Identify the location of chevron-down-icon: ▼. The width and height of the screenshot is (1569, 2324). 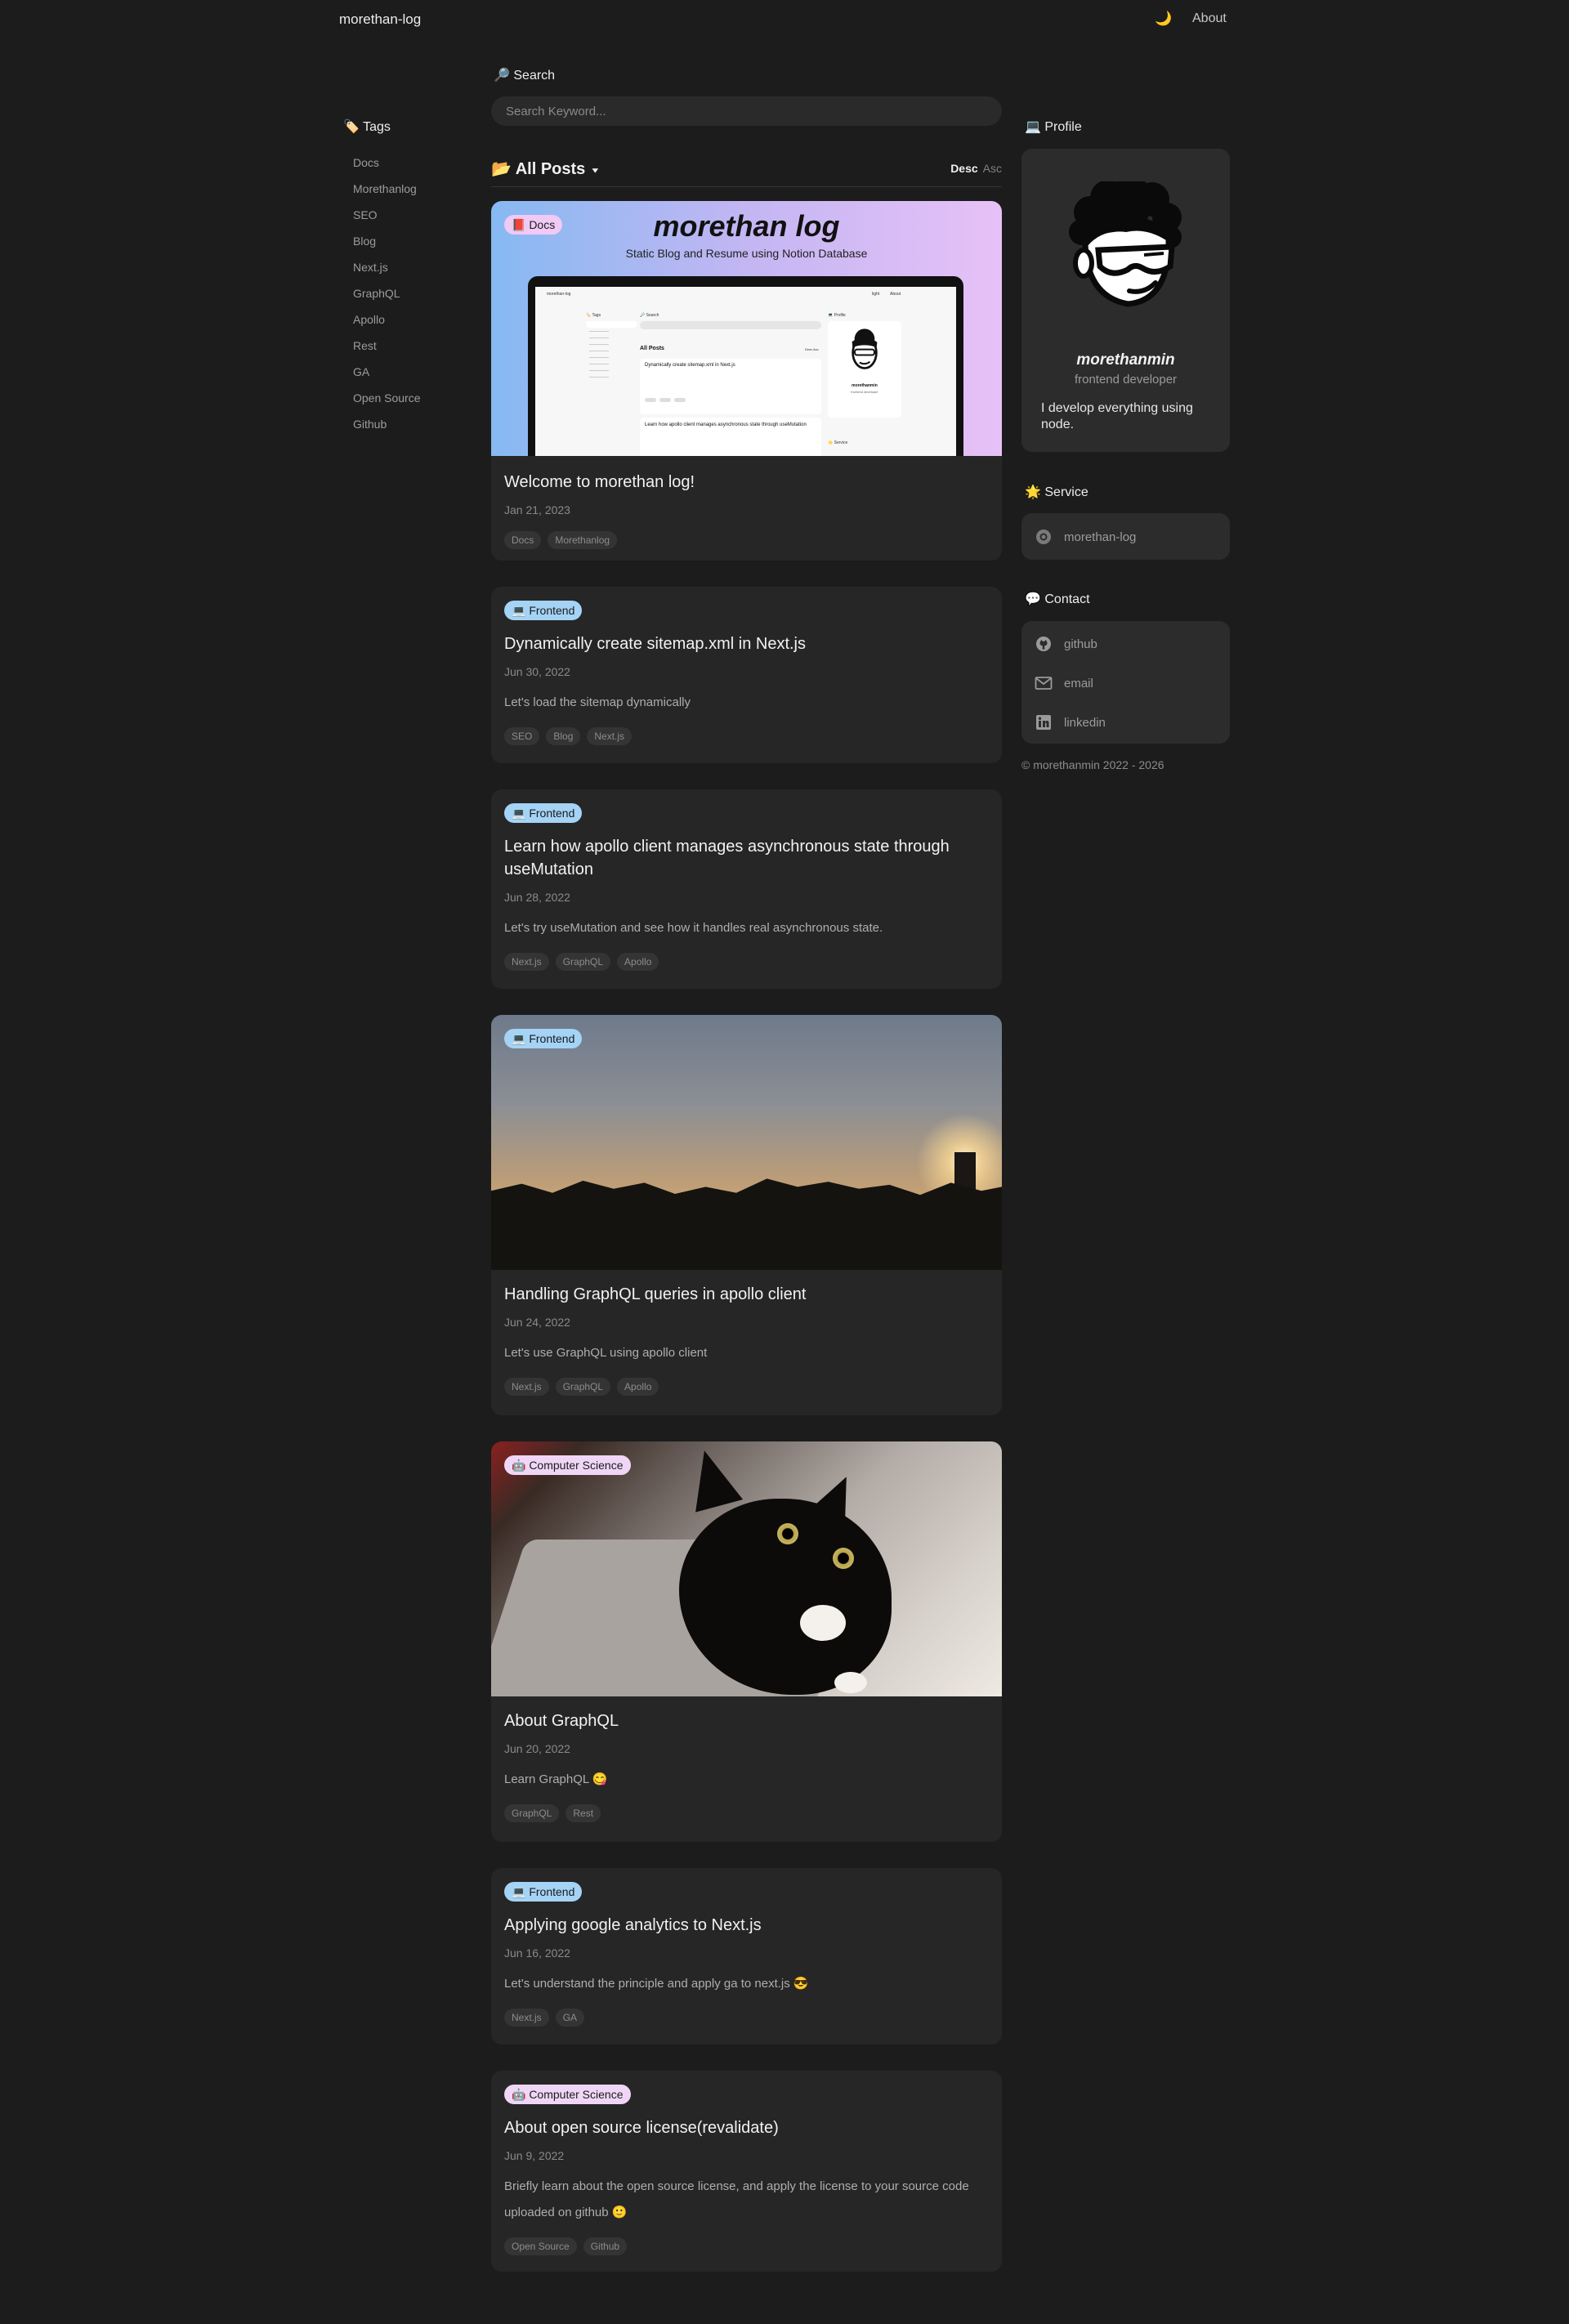
(595, 170).